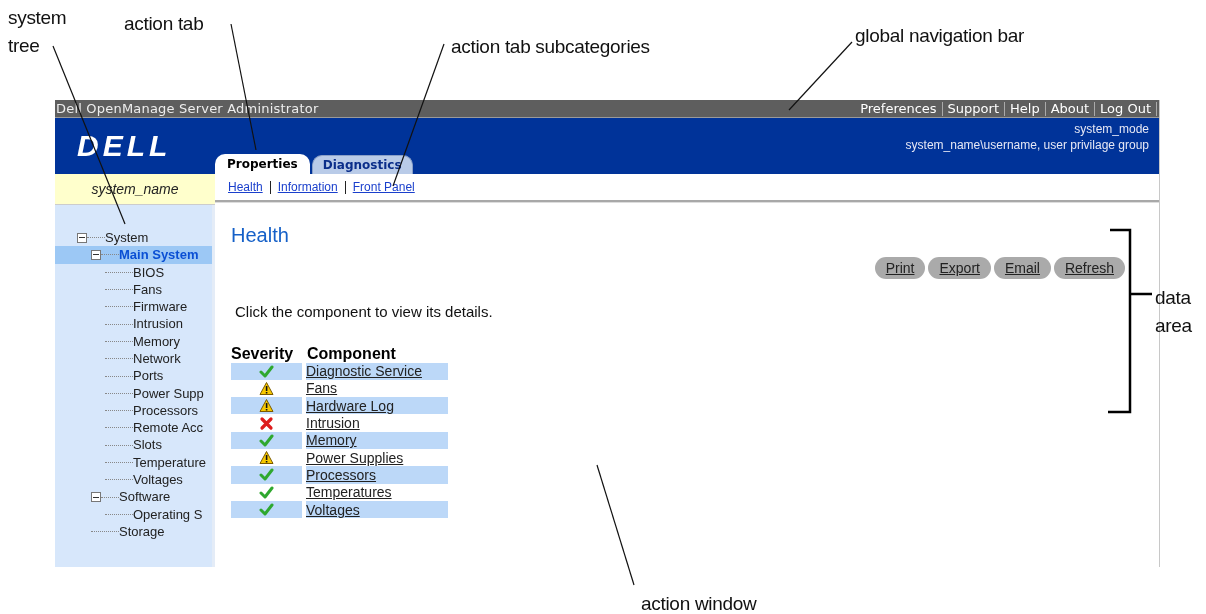 The width and height of the screenshot is (1206, 614). I want to click on callout-label: action window, so click(699, 603).